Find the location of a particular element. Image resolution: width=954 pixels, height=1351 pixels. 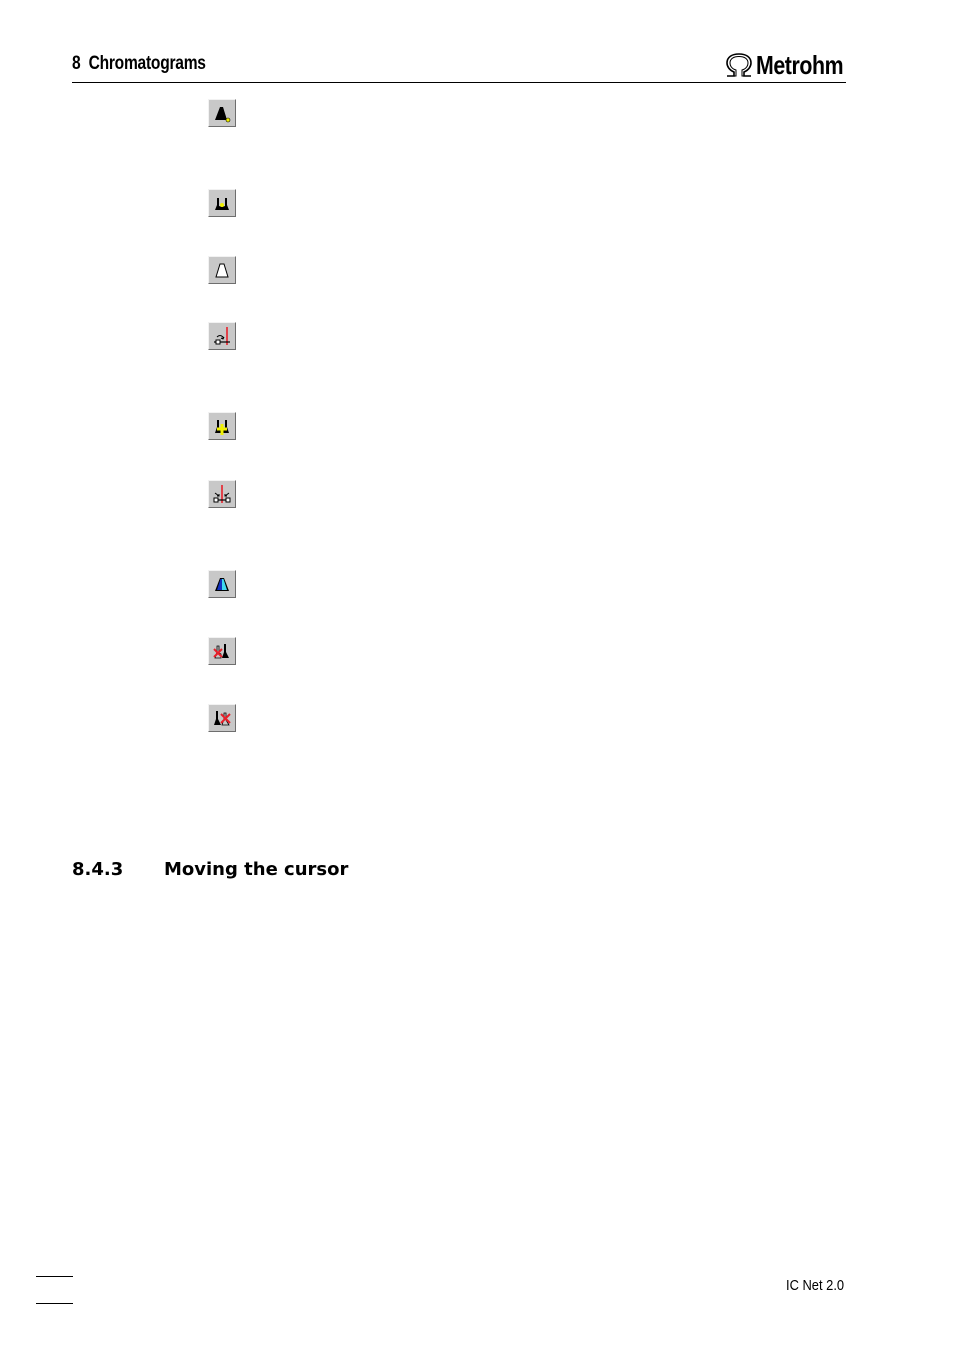

colored-peak-icon is located at coordinates (222, 584).